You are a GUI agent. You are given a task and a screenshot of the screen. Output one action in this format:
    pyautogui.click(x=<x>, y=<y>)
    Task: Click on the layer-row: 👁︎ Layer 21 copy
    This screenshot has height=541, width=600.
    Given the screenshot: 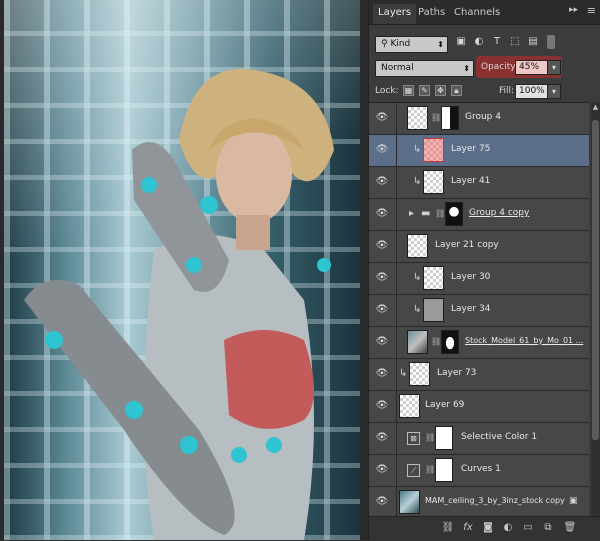 What is the action you would take?
    pyautogui.click(x=479, y=247)
    